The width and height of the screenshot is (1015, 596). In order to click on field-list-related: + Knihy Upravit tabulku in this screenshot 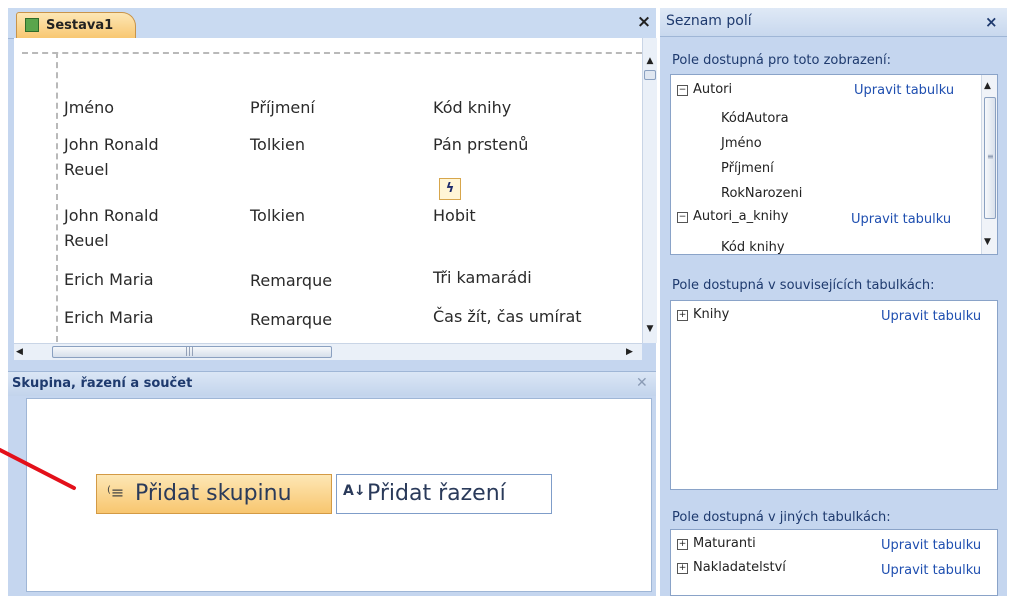, I will do `click(834, 395)`.